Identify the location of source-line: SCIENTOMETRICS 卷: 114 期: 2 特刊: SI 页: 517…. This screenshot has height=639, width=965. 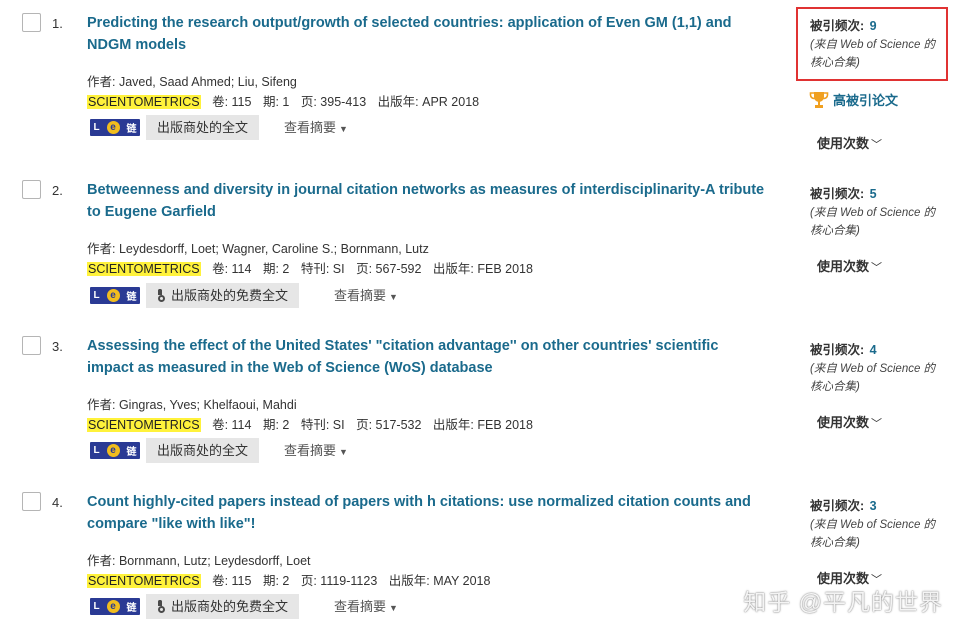
(314, 423).